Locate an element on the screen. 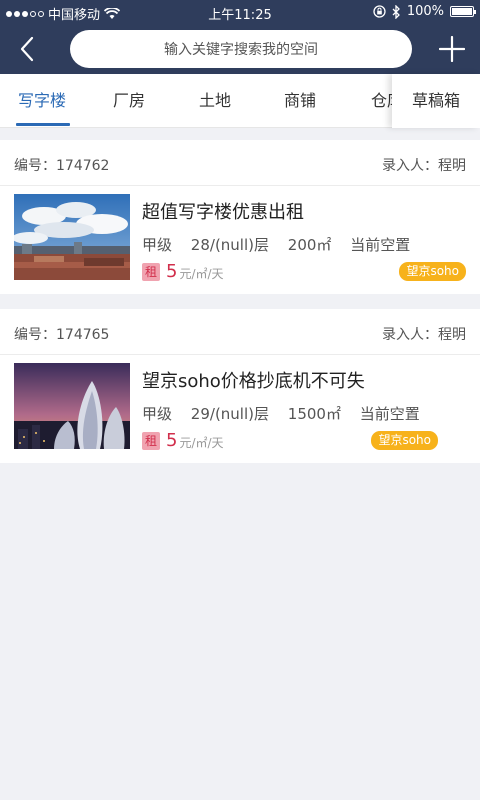  bluetooth-icon is located at coordinates (396, 11).